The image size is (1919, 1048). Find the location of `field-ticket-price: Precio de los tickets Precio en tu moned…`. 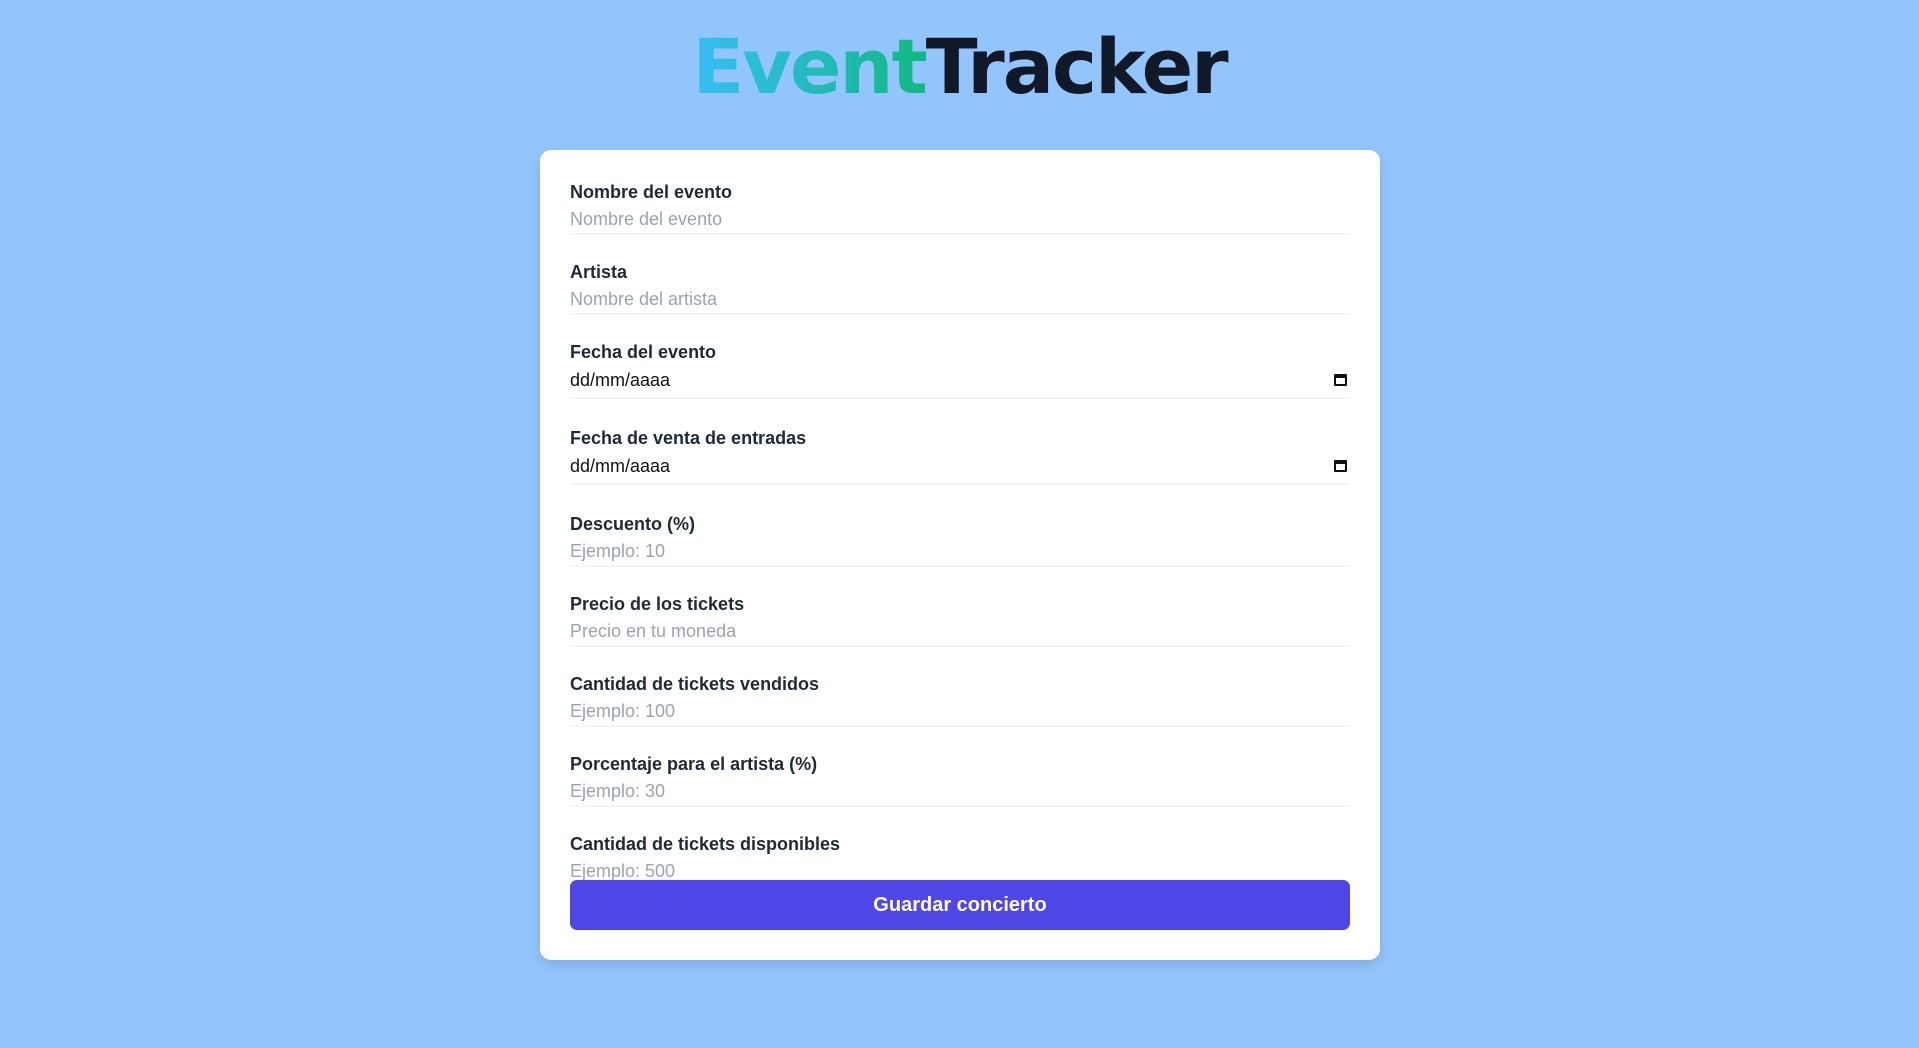

field-ticket-price: Precio de los tickets Precio en tu moned… is located at coordinates (960, 619).